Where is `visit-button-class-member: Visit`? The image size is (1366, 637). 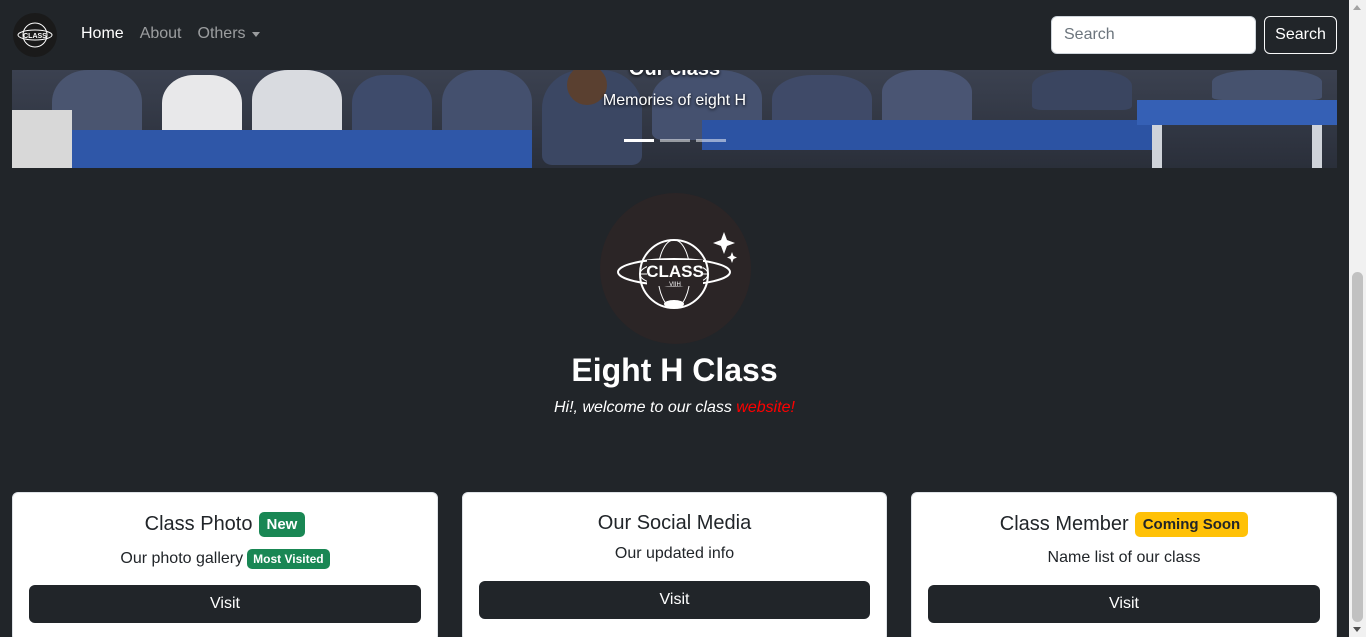 visit-button-class-member: Visit is located at coordinates (1124, 604).